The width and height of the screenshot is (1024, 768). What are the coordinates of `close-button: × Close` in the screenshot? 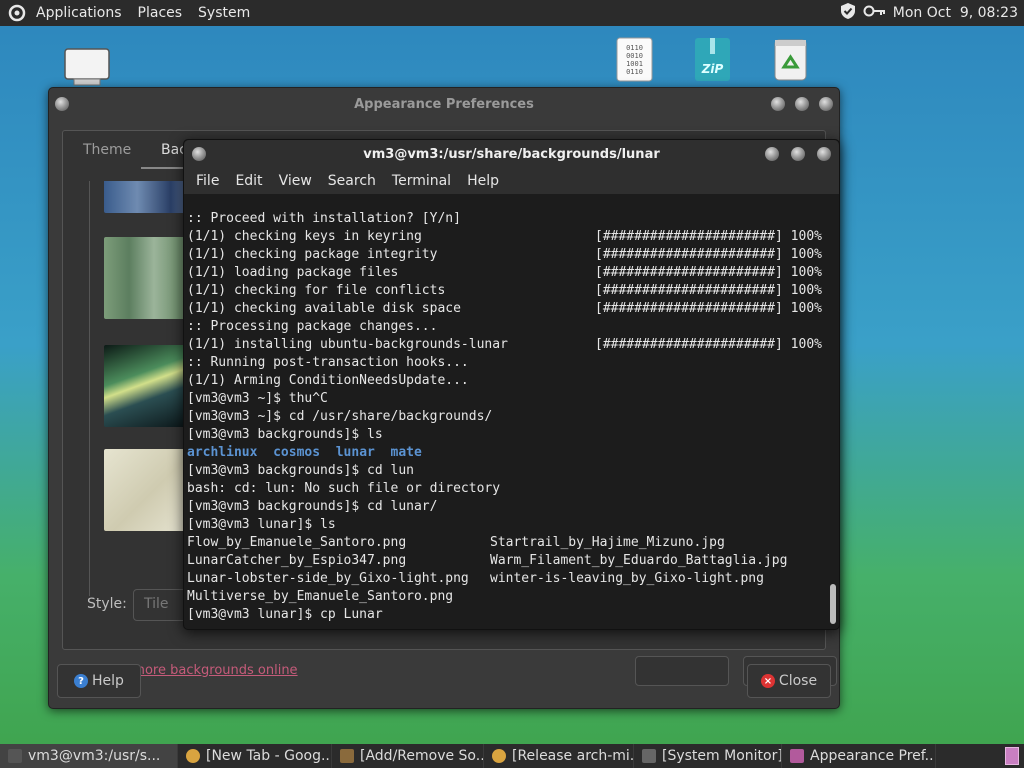 It's located at (789, 681).